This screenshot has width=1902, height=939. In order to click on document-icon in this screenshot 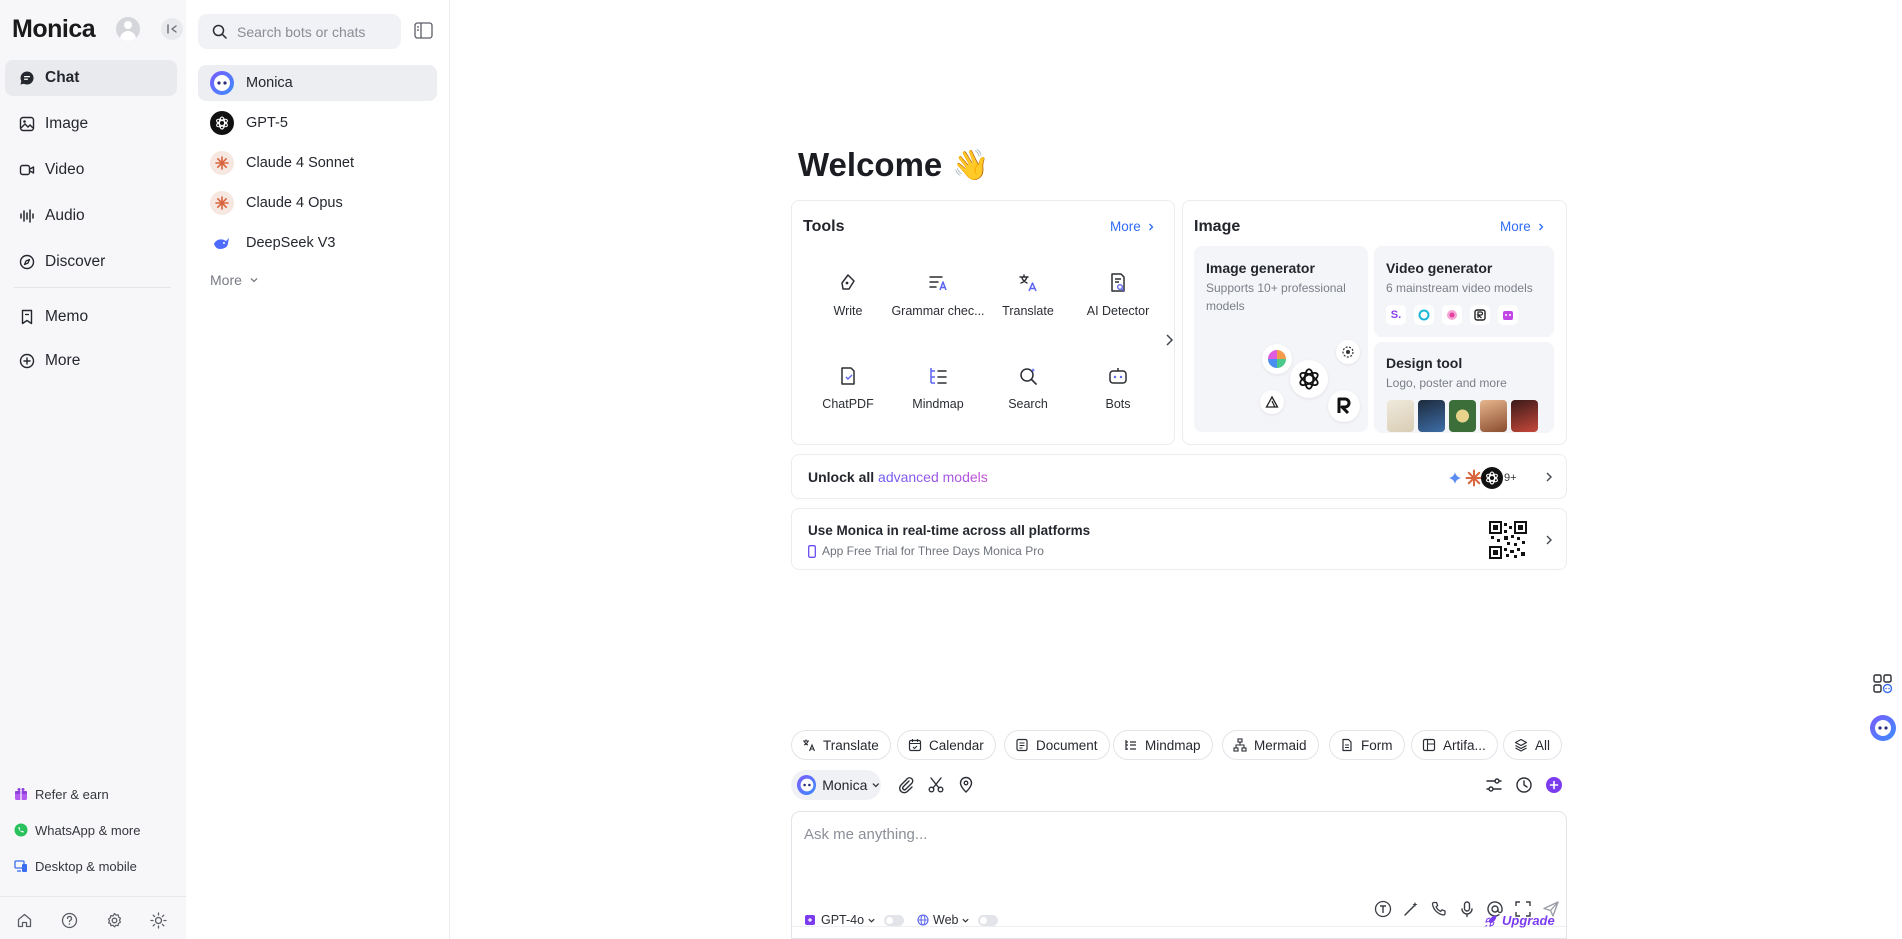, I will do `click(1022, 745)`.